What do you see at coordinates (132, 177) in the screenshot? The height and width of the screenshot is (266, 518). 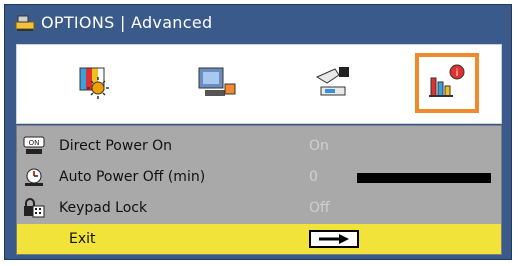 I see `menu-item-label: Auto Power Off (min)` at bounding box center [132, 177].